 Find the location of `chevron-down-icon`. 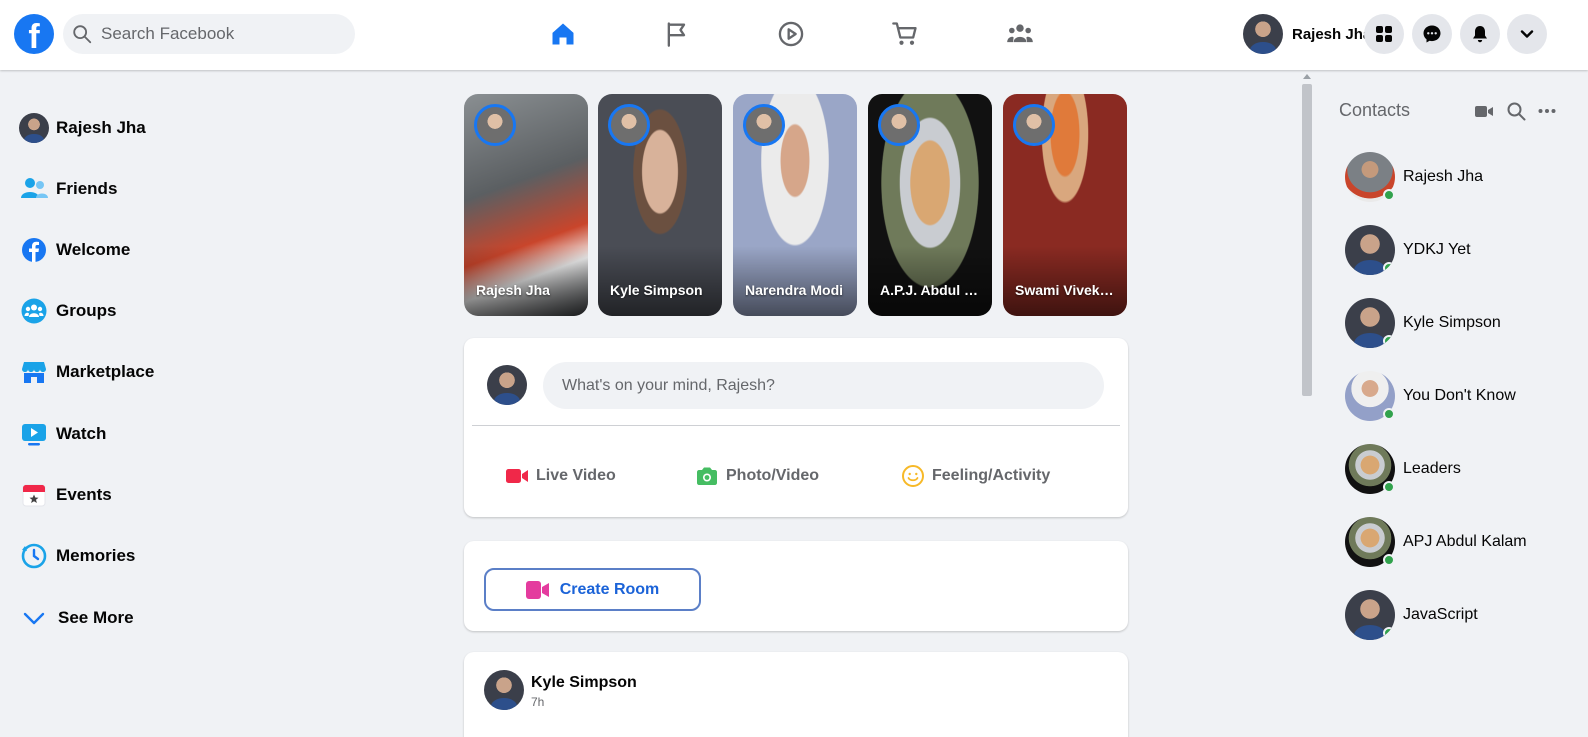

chevron-down-icon is located at coordinates (34, 618).